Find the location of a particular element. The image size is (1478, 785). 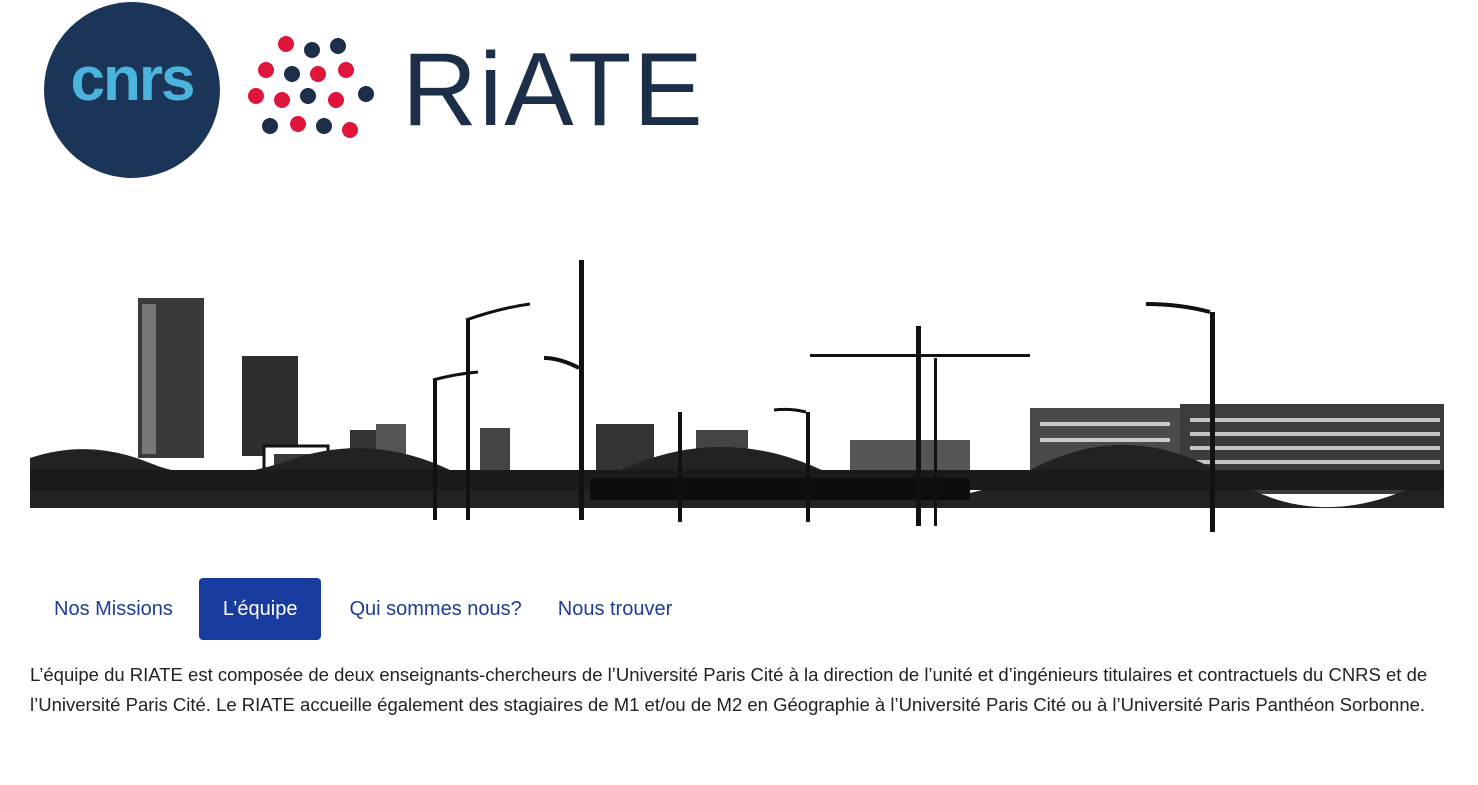

cnrs-logo-text: cnrs is located at coordinates (132, 79).